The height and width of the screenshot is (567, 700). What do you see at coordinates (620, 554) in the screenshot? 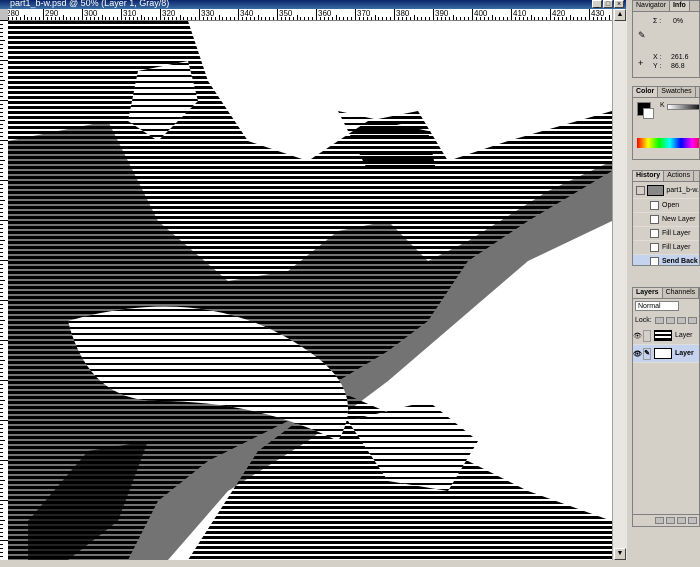
I see `scroll-down-arrow: ▼` at bounding box center [620, 554].